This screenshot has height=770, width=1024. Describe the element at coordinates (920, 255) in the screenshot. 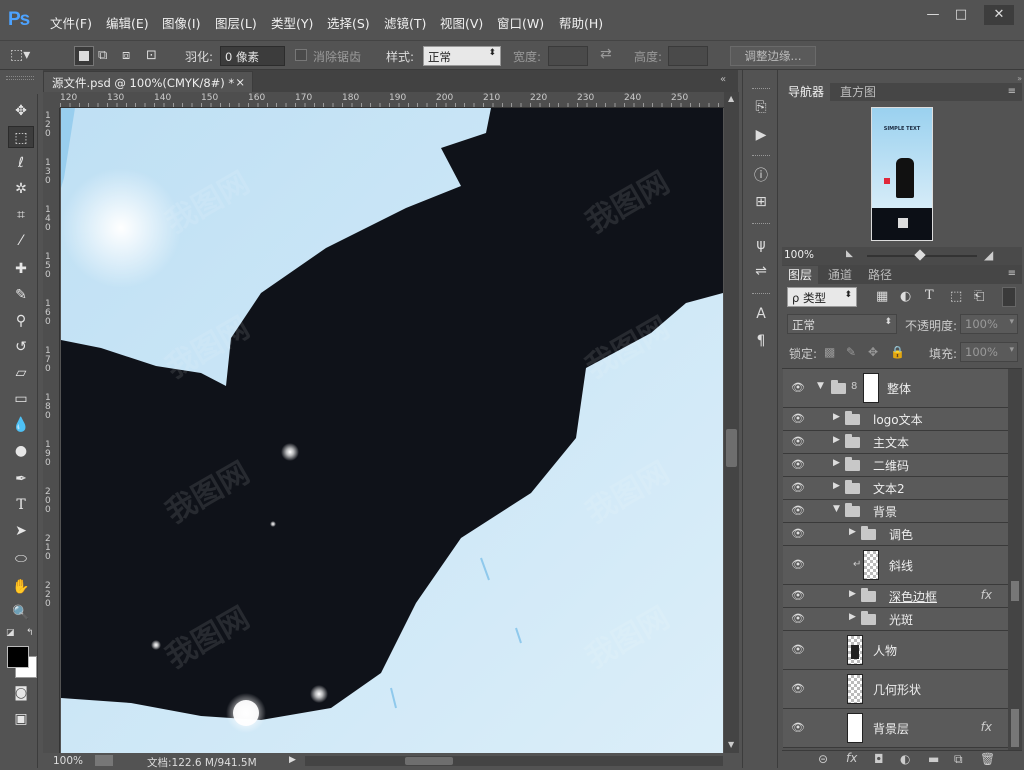

I see `zoom-slider-handle` at that location.